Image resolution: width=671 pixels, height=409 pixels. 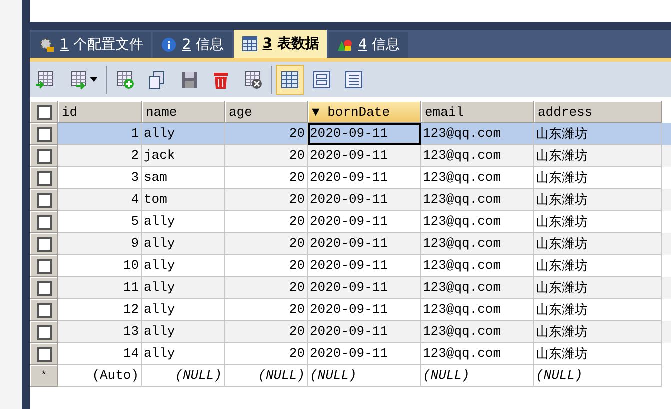 I want to click on column-header: id, so click(x=100, y=112).